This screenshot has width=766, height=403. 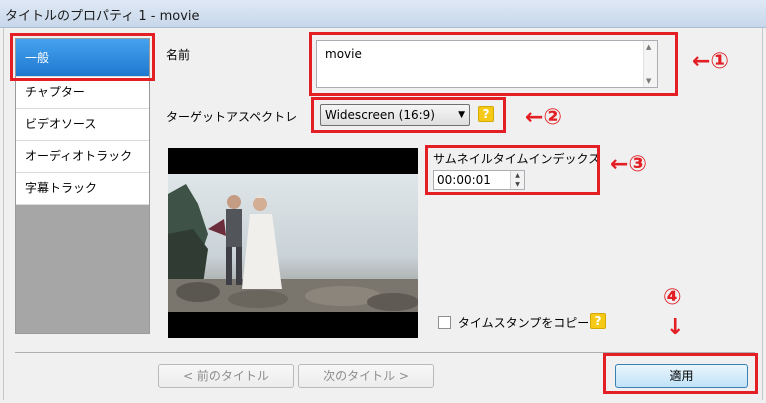 What do you see at coordinates (517, 184) in the screenshot?
I see `spin-down-icon: ▼` at bounding box center [517, 184].